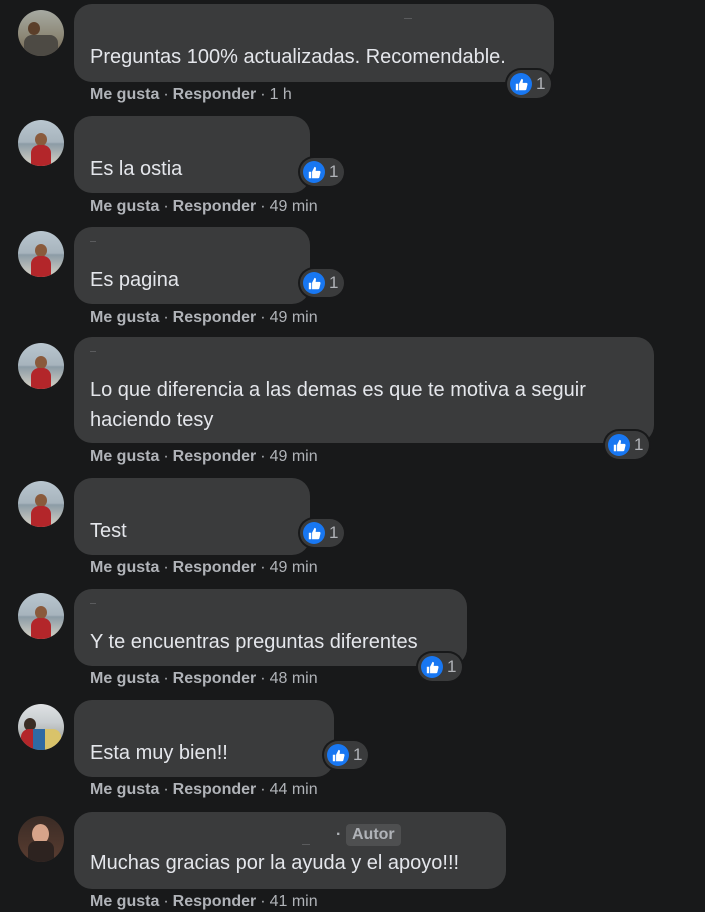  What do you see at coordinates (254, 642) in the screenshot?
I see `comment-text: Y te encuentras preguntas diferentes` at bounding box center [254, 642].